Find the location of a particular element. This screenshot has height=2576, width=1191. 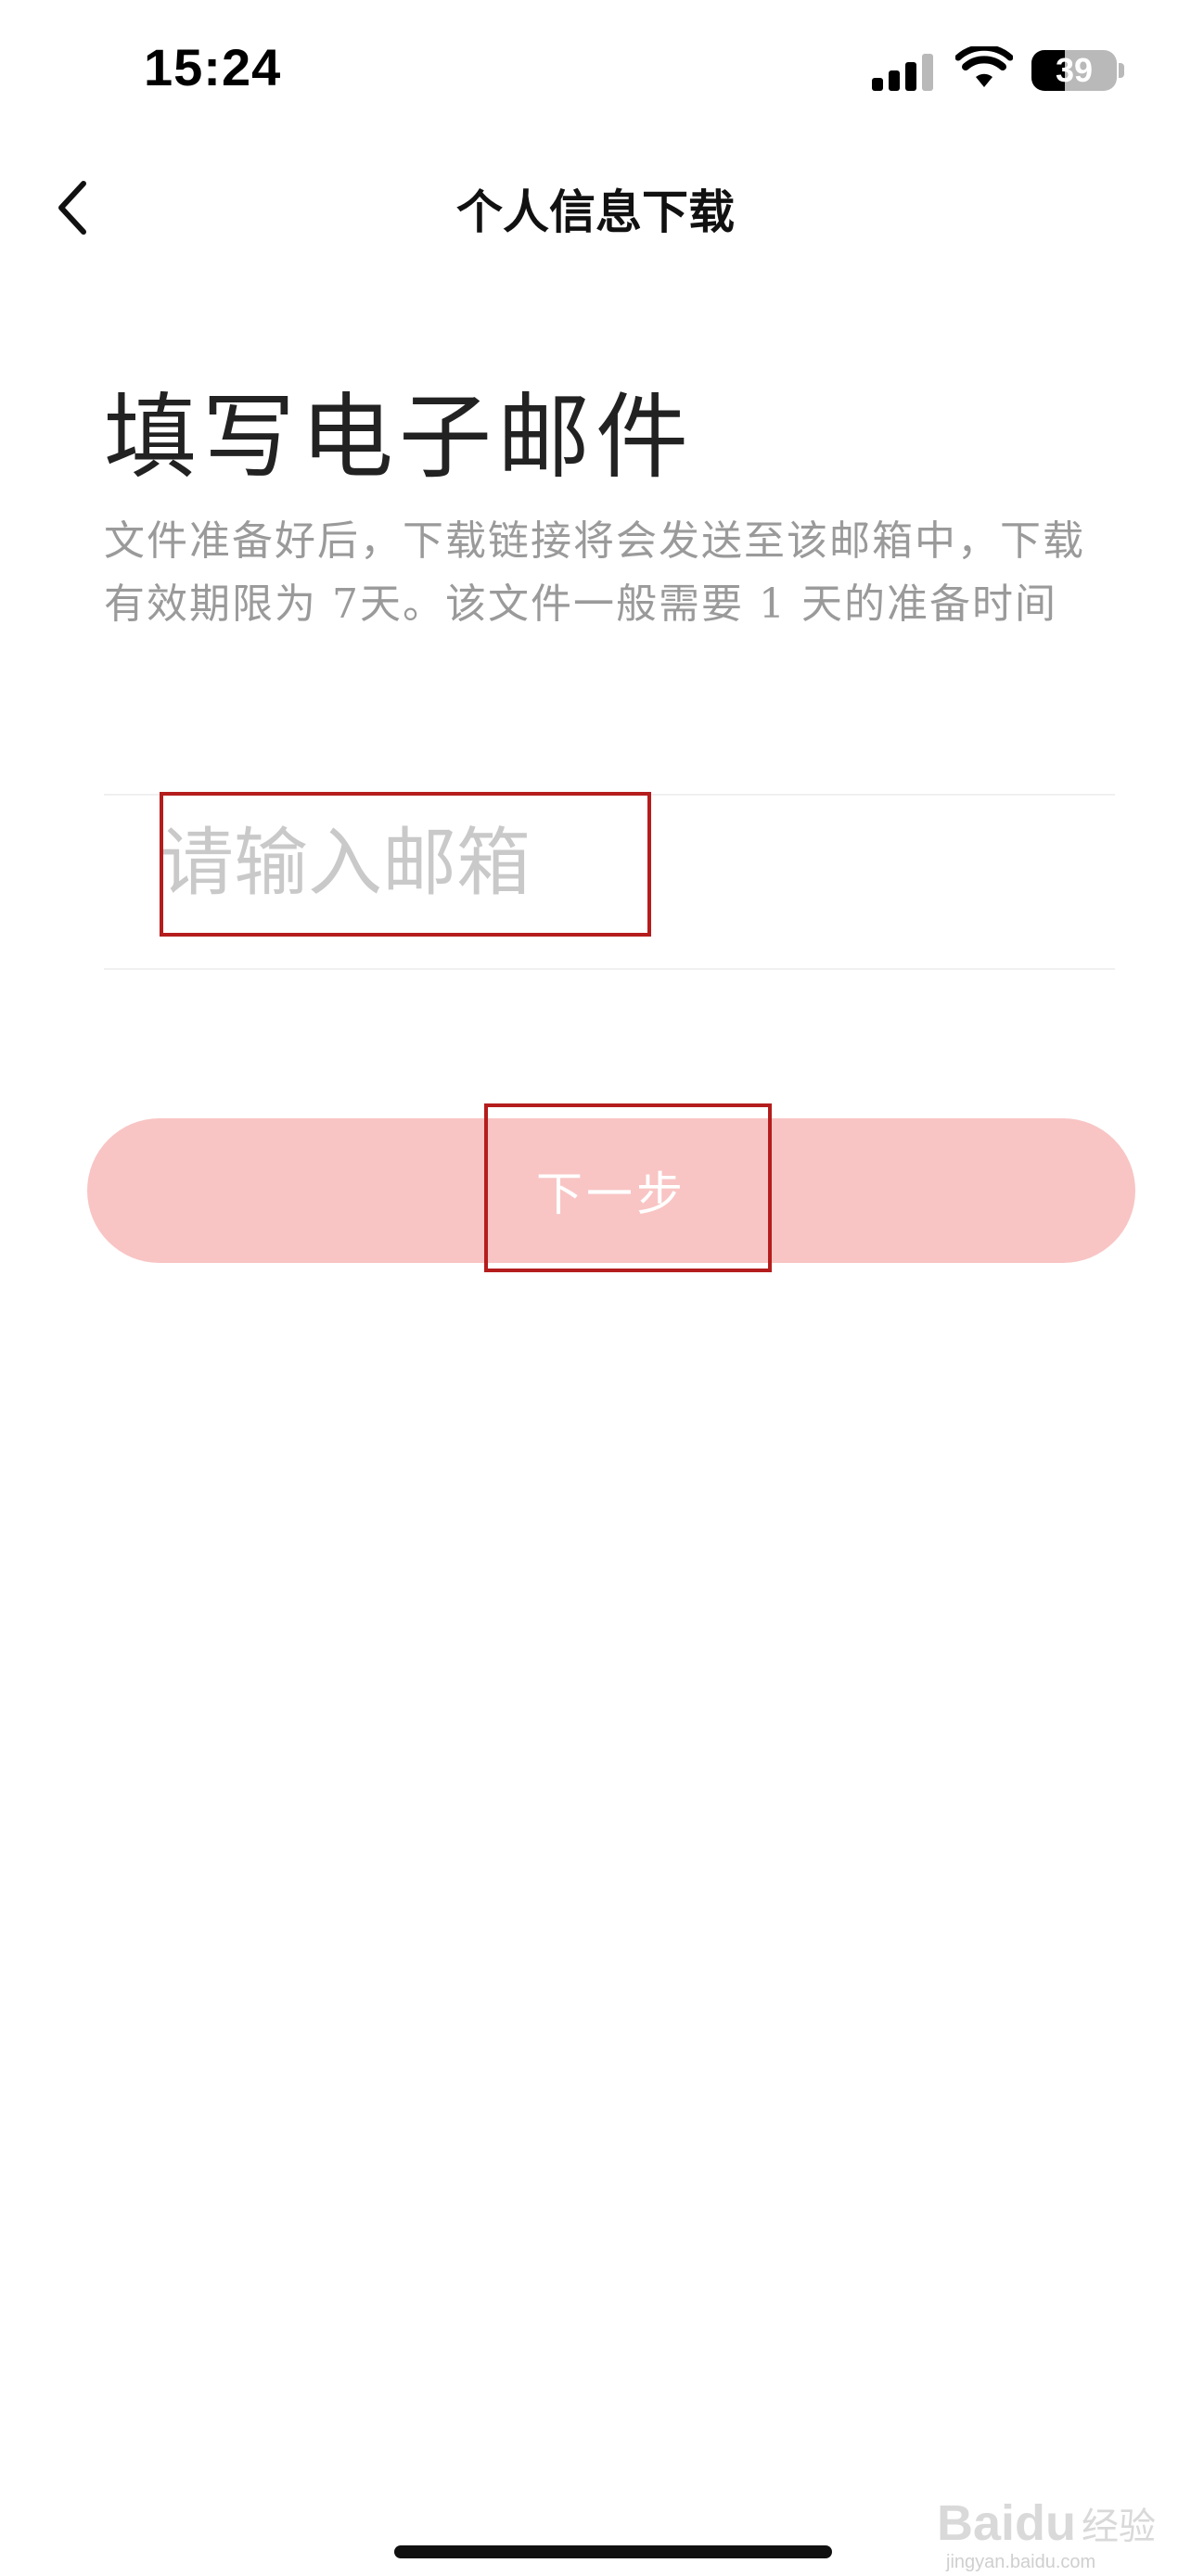

battery-cap is located at coordinates (1121, 71).